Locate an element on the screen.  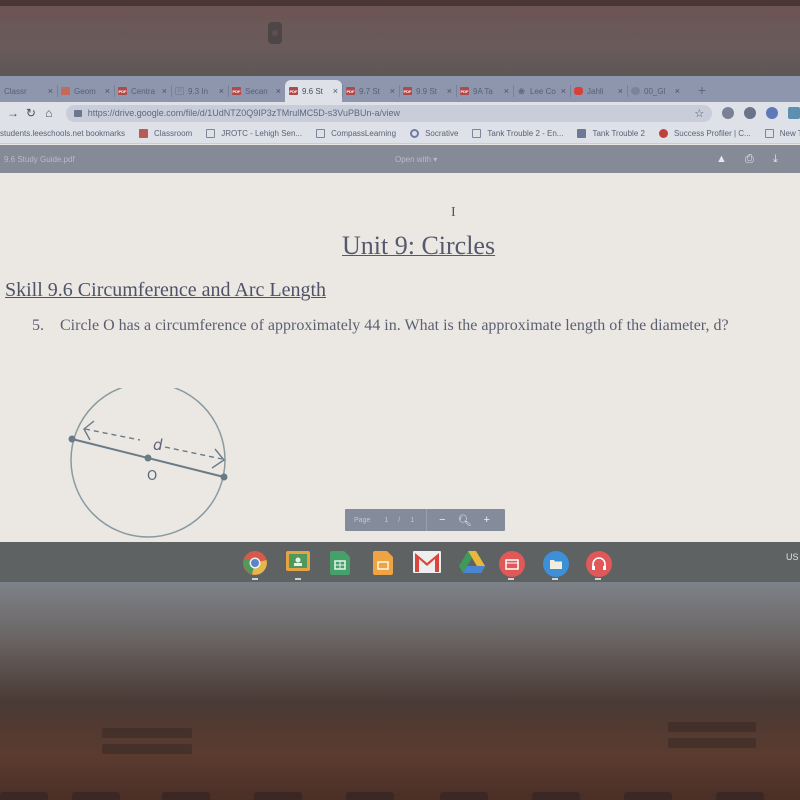
bookmark-label: students.leeschools.net bookmarks is located at coordinates (62, 133).